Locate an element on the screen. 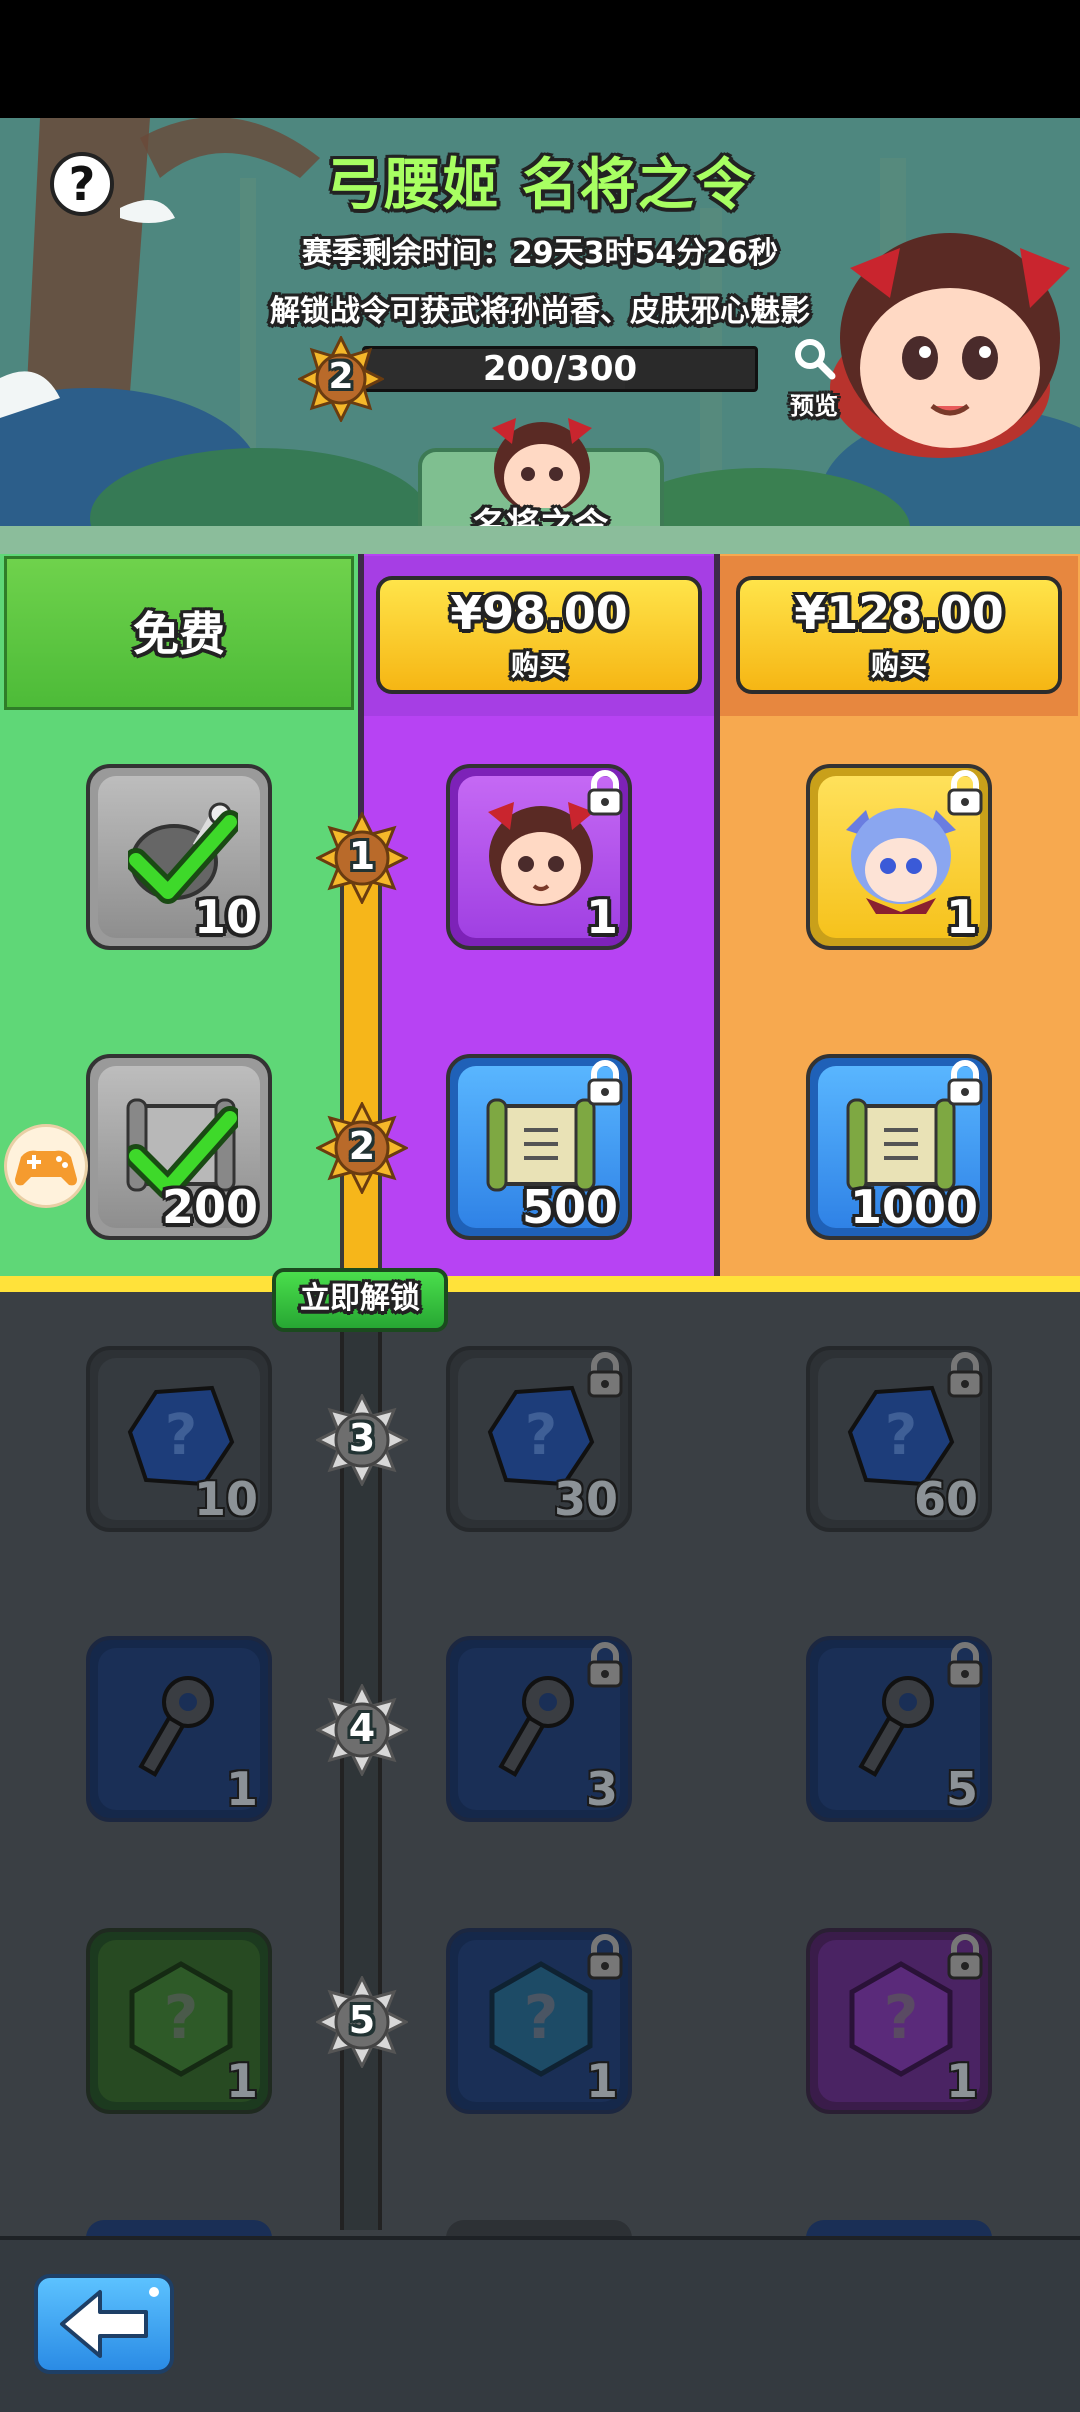  free-tier-header: 免费 is located at coordinates (179, 633).